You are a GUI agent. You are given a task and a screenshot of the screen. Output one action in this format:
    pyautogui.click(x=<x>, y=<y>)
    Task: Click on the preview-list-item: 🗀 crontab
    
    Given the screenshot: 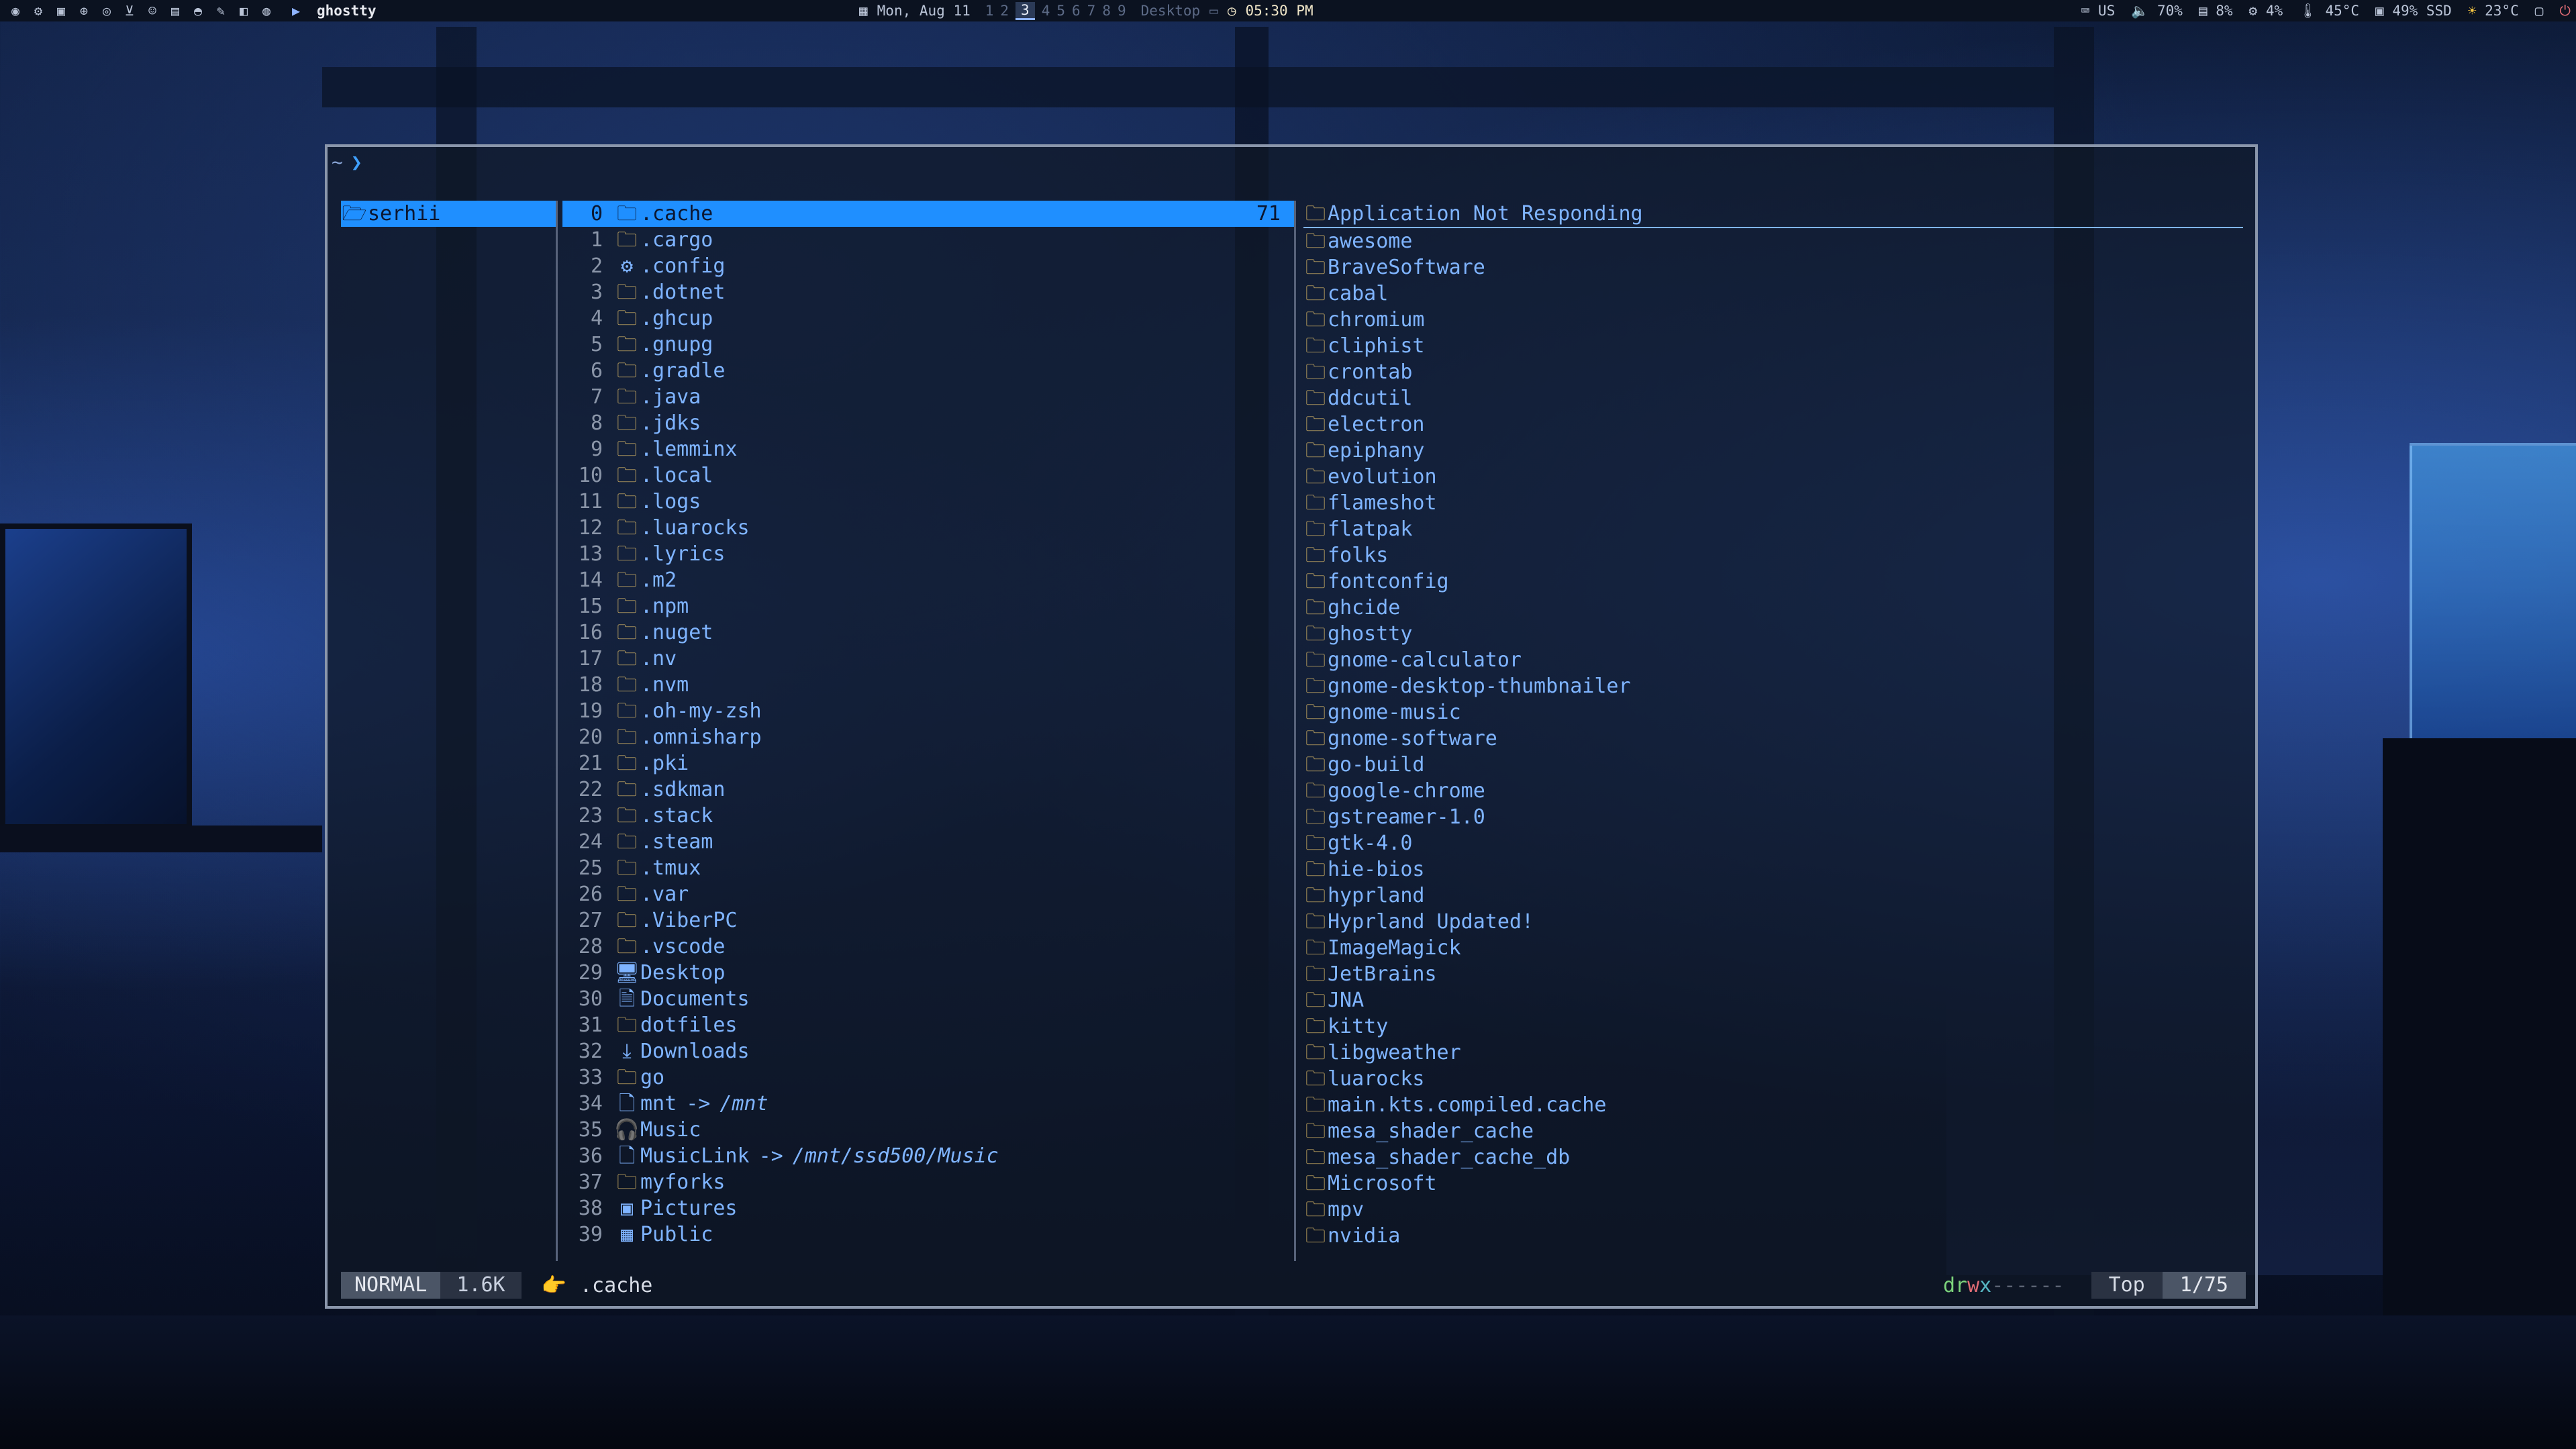 What is the action you would take?
    pyautogui.click(x=1773, y=372)
    